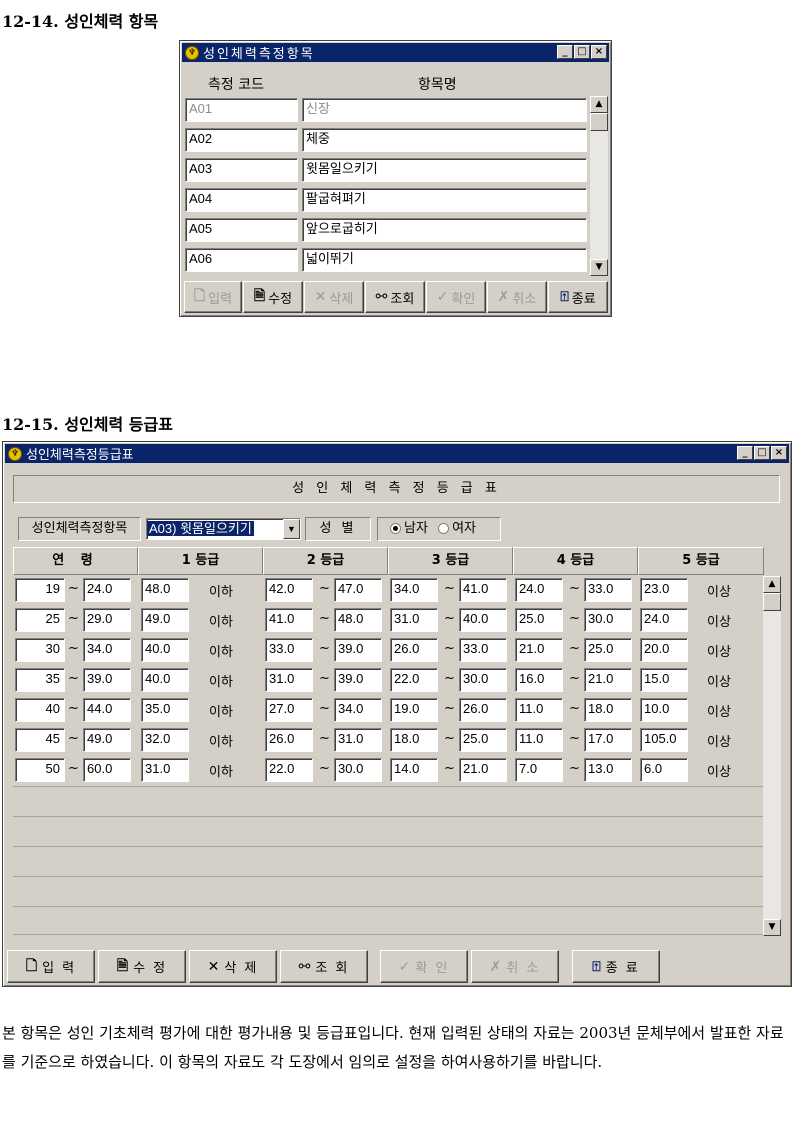 This screenshot has width=793, height=1133. What do you see at coordinates (324, 966) in the screenshot?
I see `search-button: ⚯ 조 회` at bounding box center [324, 966].